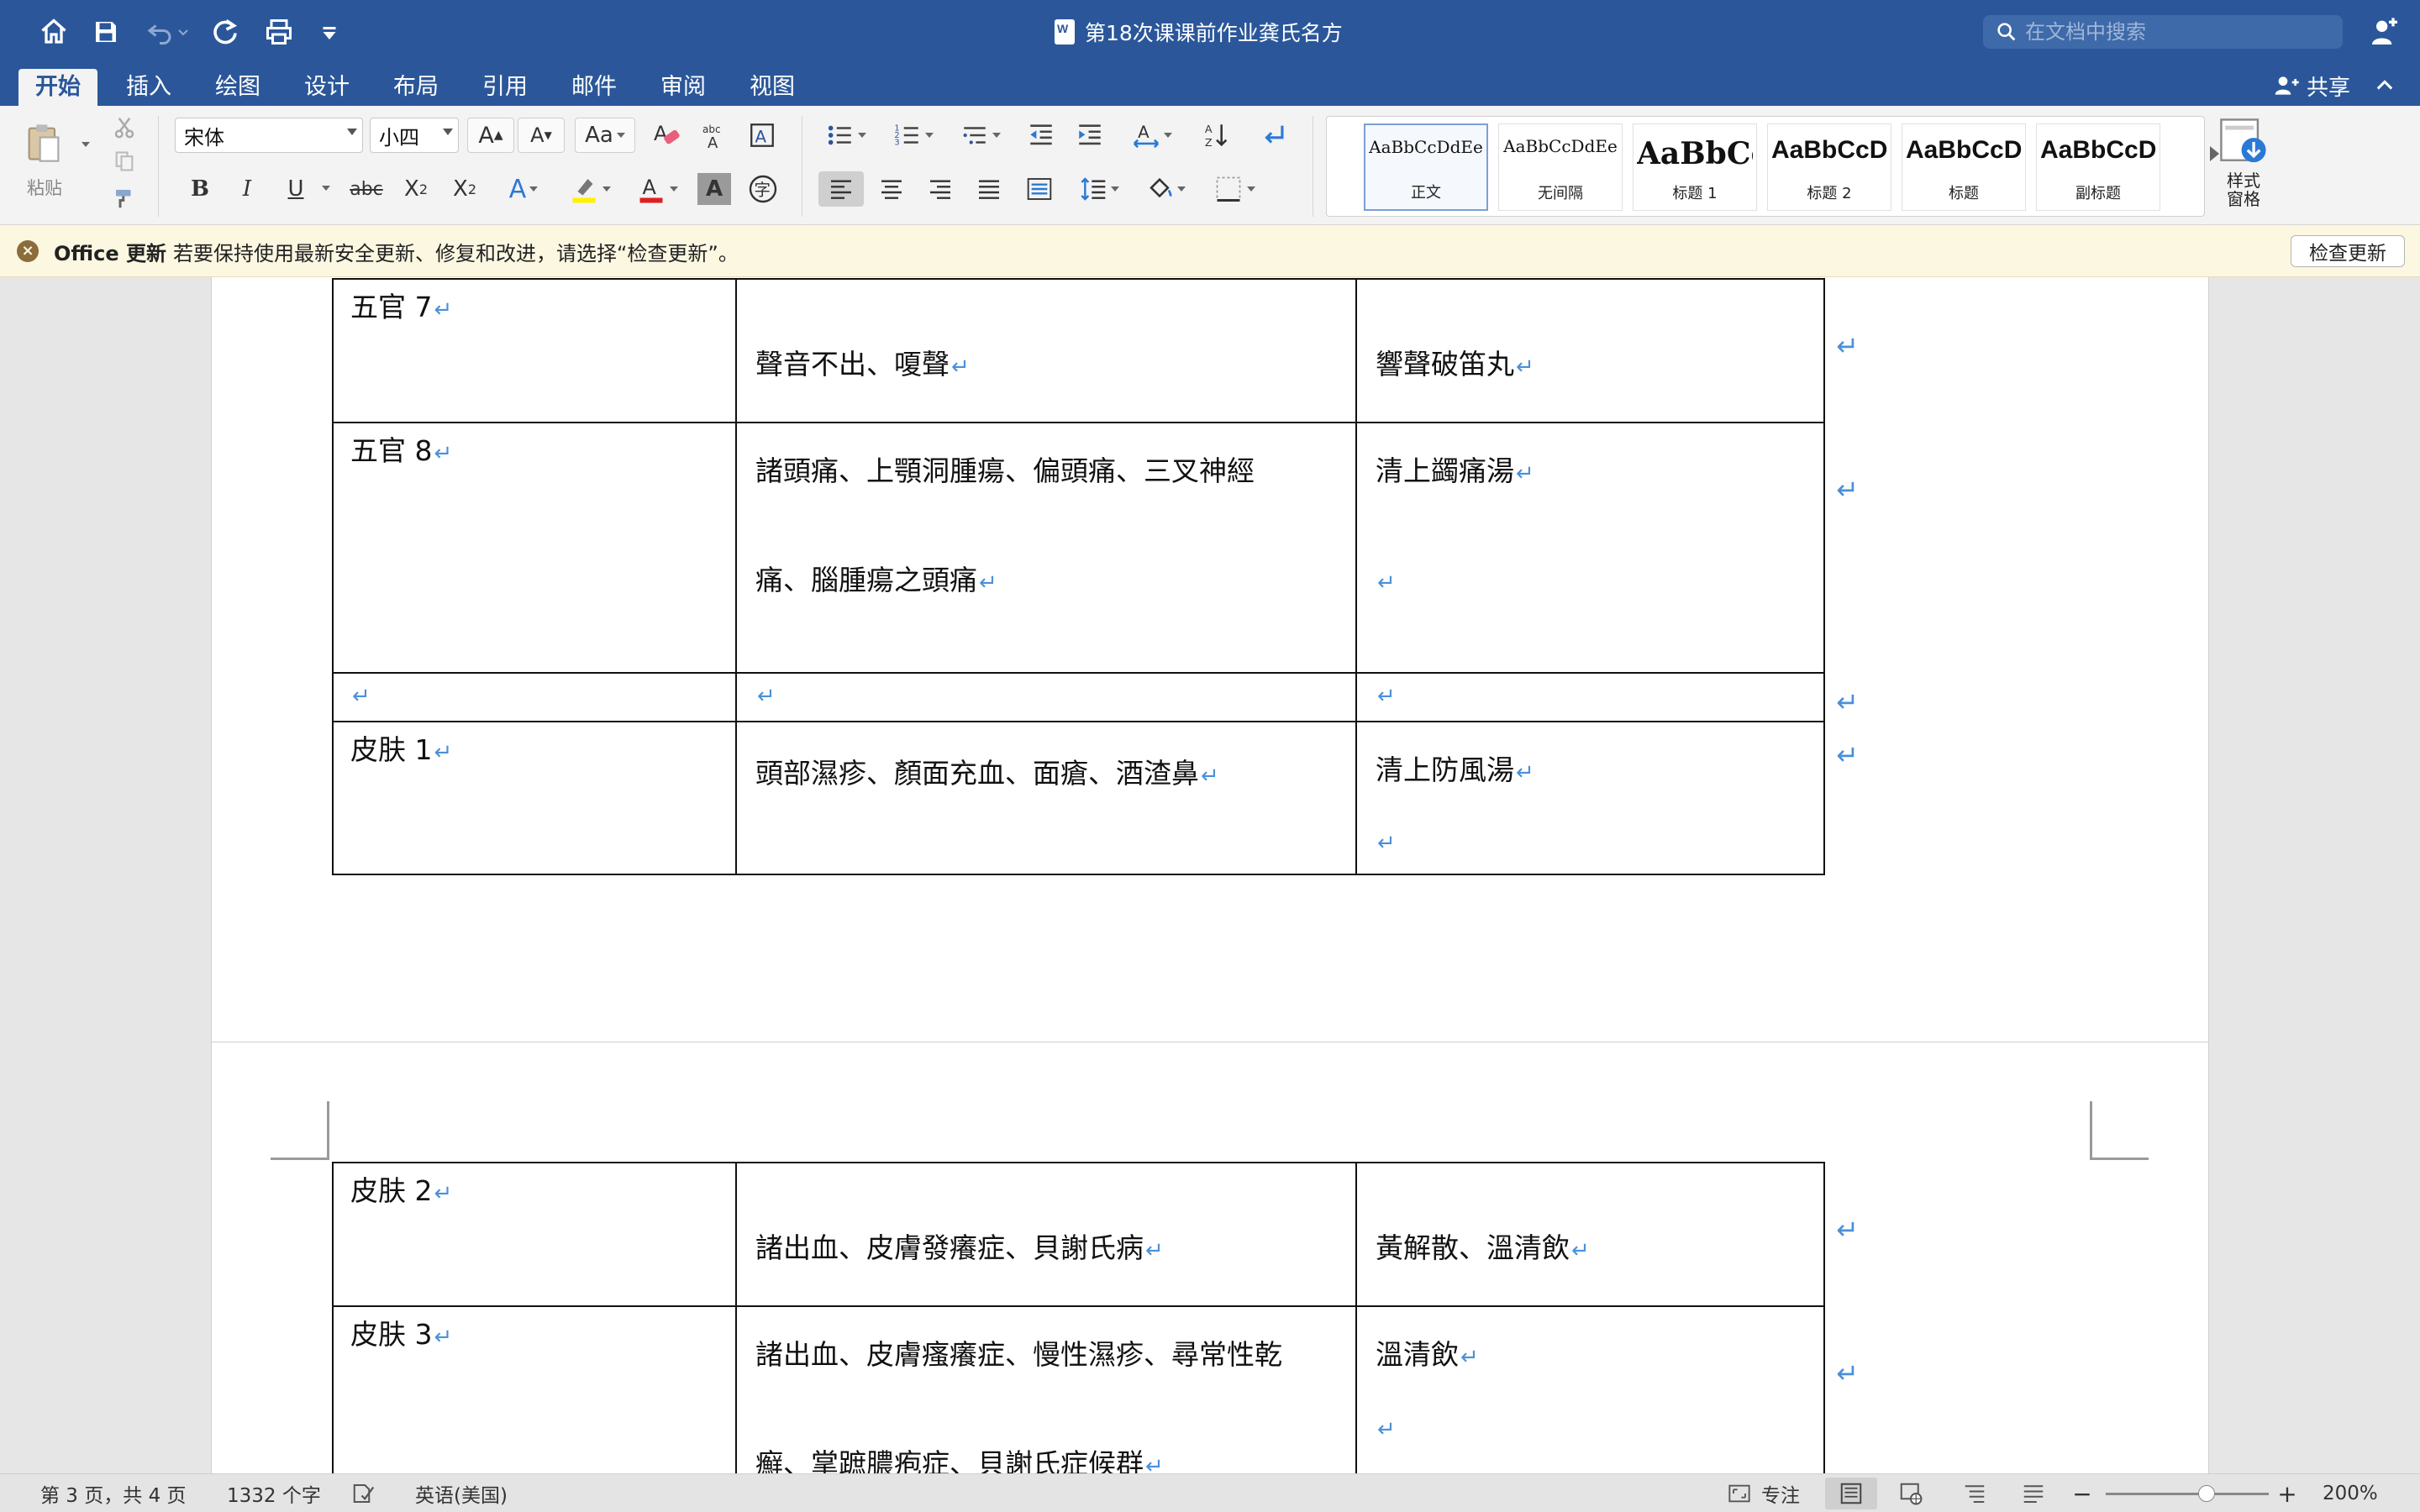  What do you see at coordinates (238, 87) in the screenshot?
I see `tab-draw: 绘图` at bounding box center [238, 87].